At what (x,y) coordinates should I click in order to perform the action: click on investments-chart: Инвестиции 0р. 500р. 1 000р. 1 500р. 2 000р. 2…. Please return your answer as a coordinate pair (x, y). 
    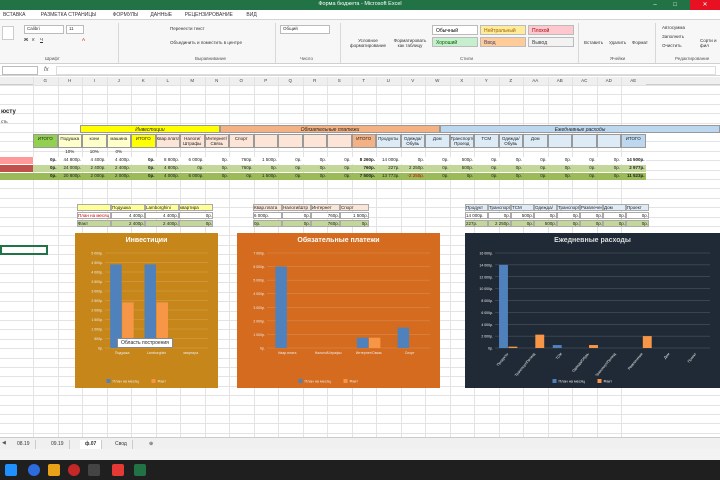
    Looking at the image, I should click on (146, 310).